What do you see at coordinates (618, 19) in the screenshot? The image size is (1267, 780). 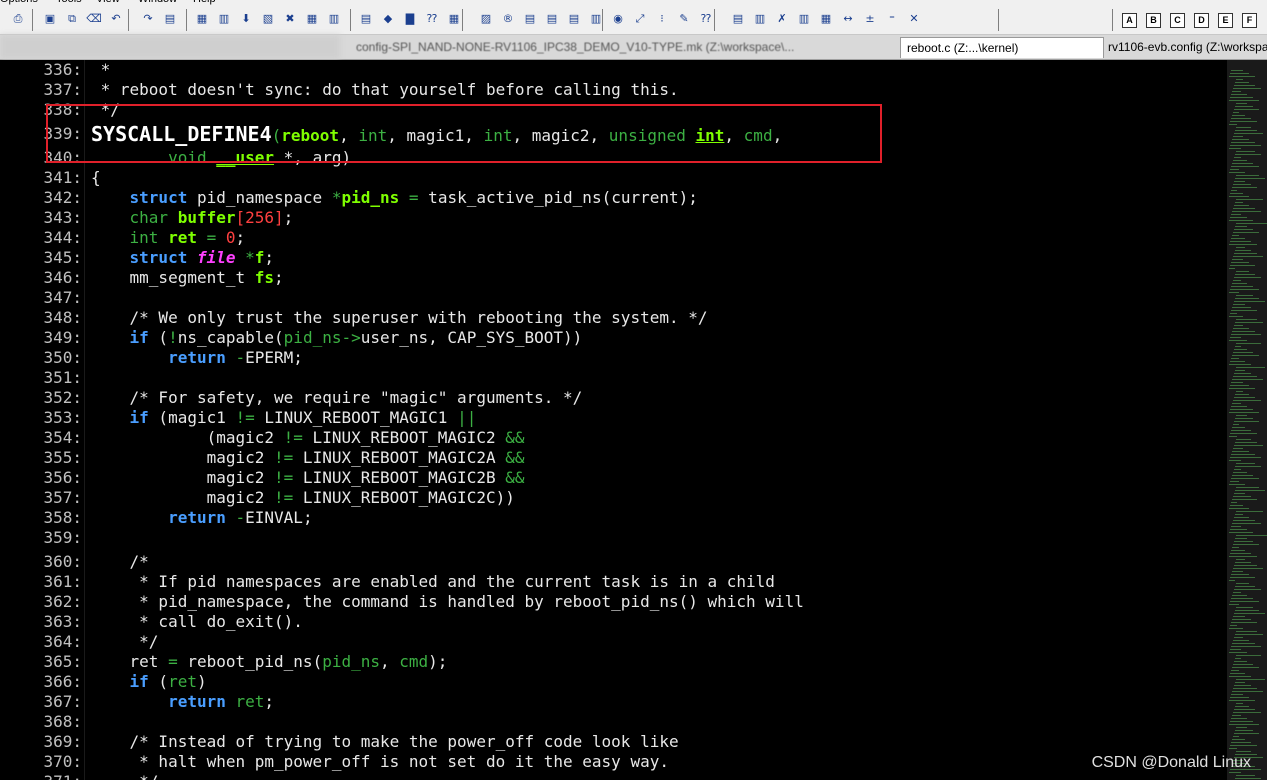 I see `toolbar-button-icon: ◉` at bounding box center [618, 19].